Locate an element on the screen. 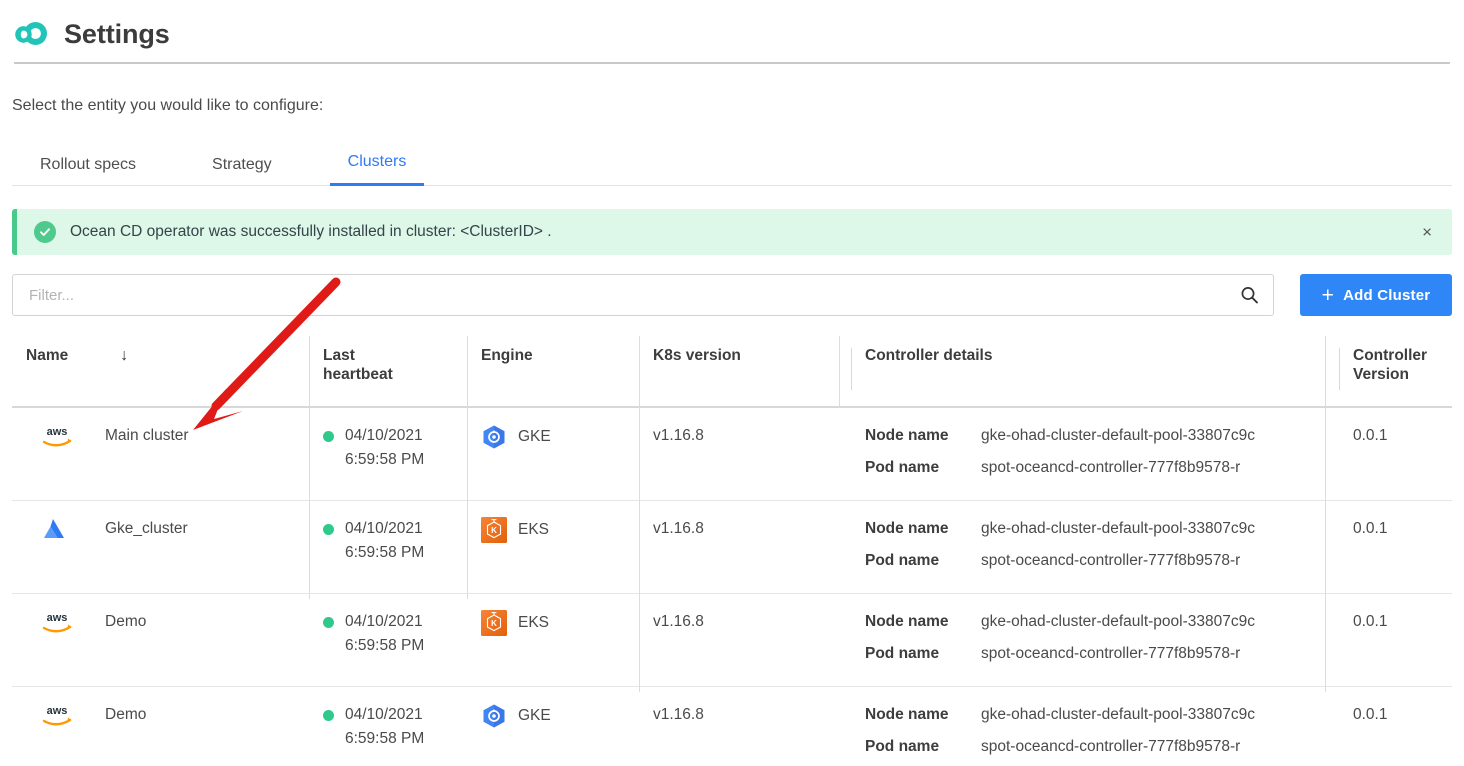 The image size is (1464, 766). column-header-last-heartbeat-line1: Last is located at coordinates (339, 355).